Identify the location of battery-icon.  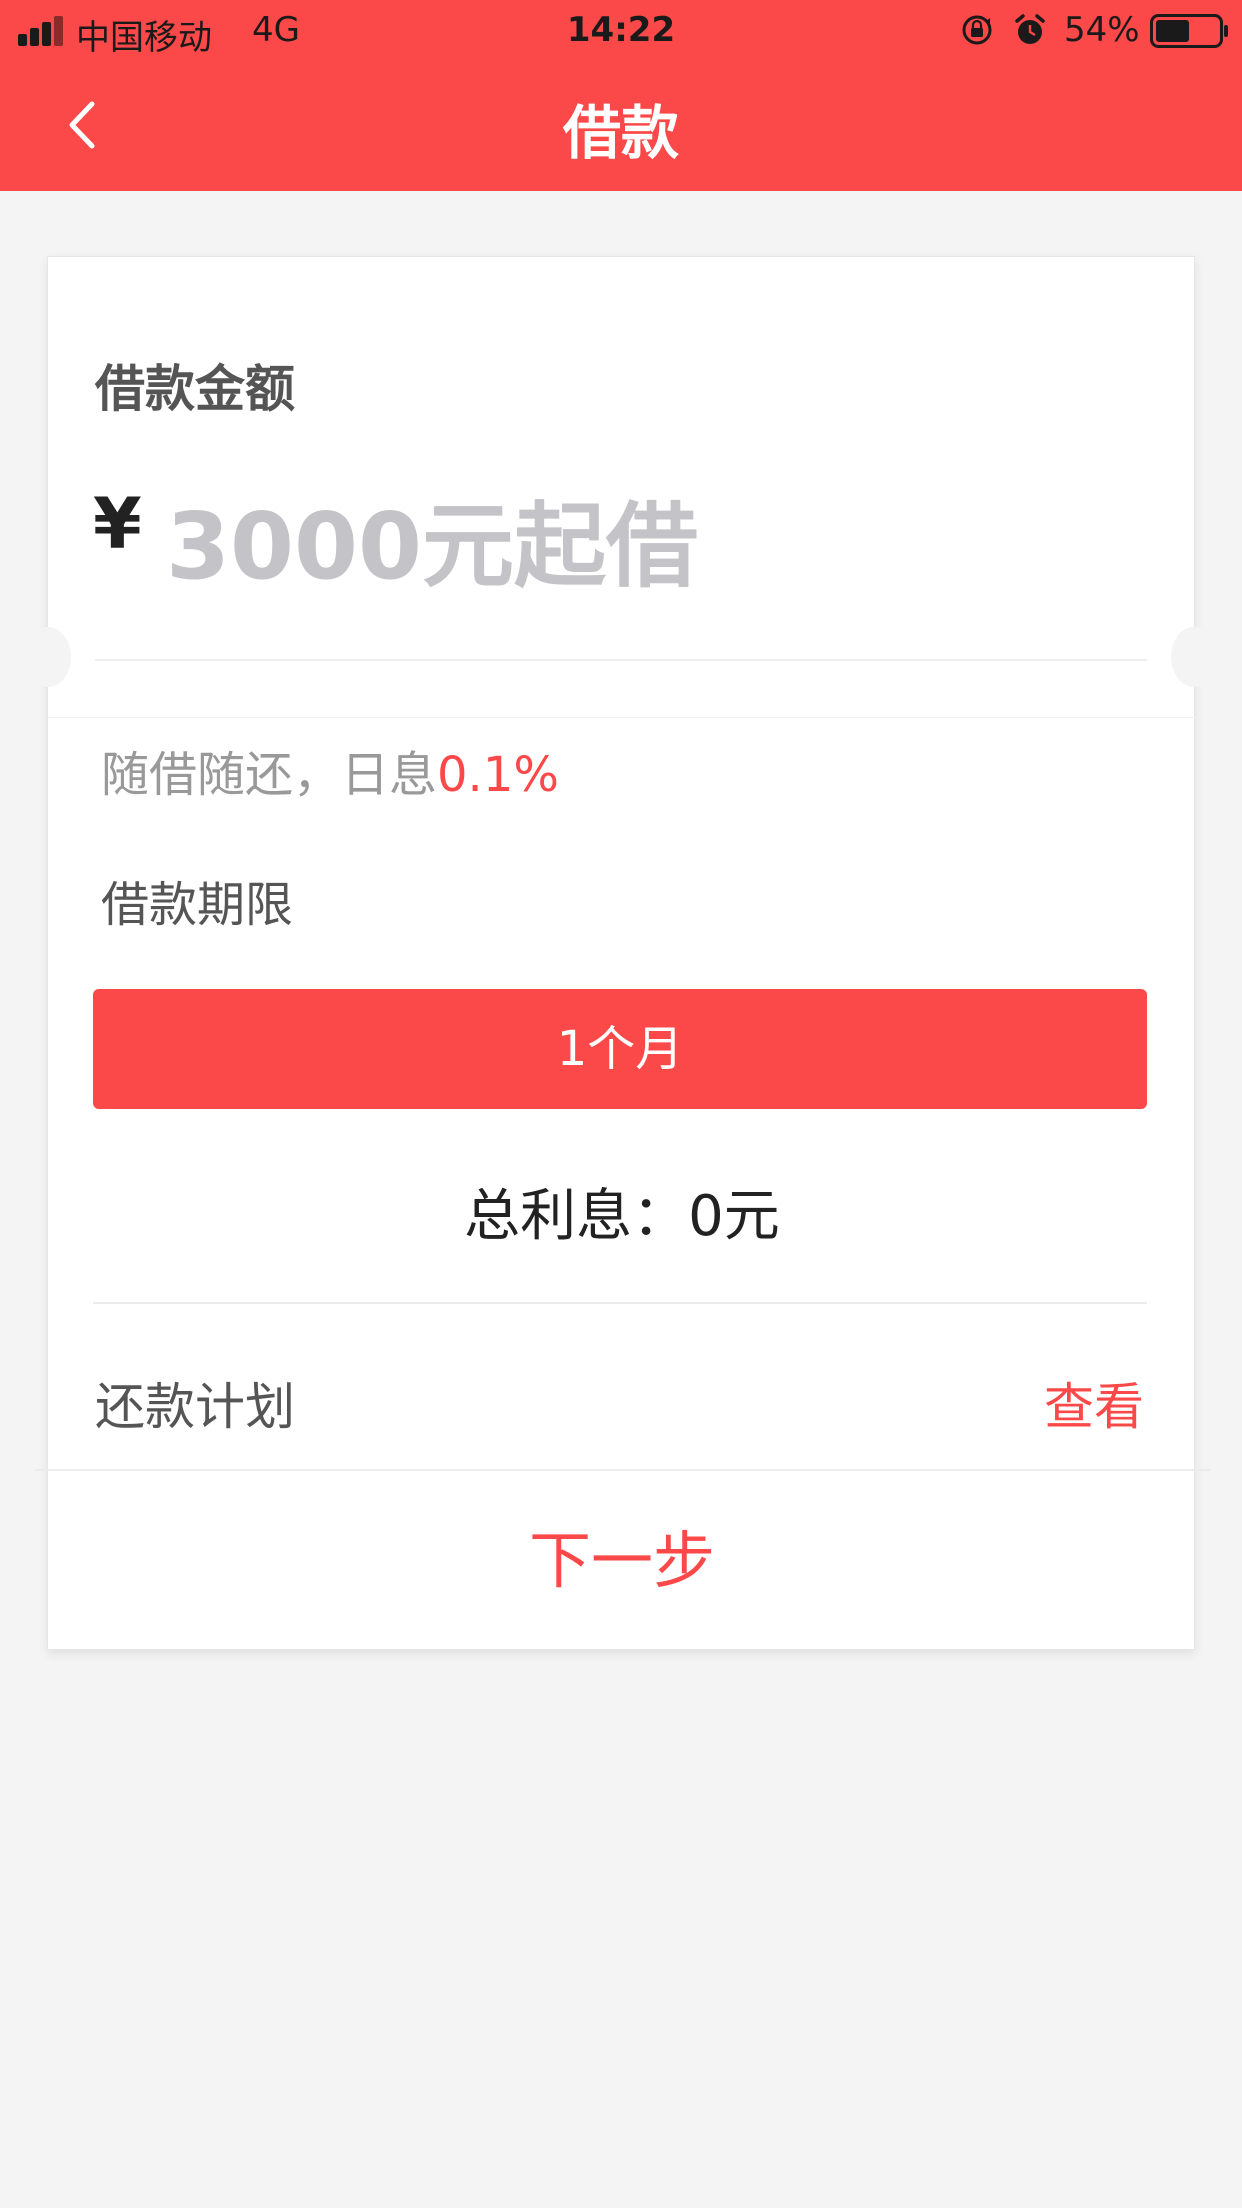
(1189, 31).